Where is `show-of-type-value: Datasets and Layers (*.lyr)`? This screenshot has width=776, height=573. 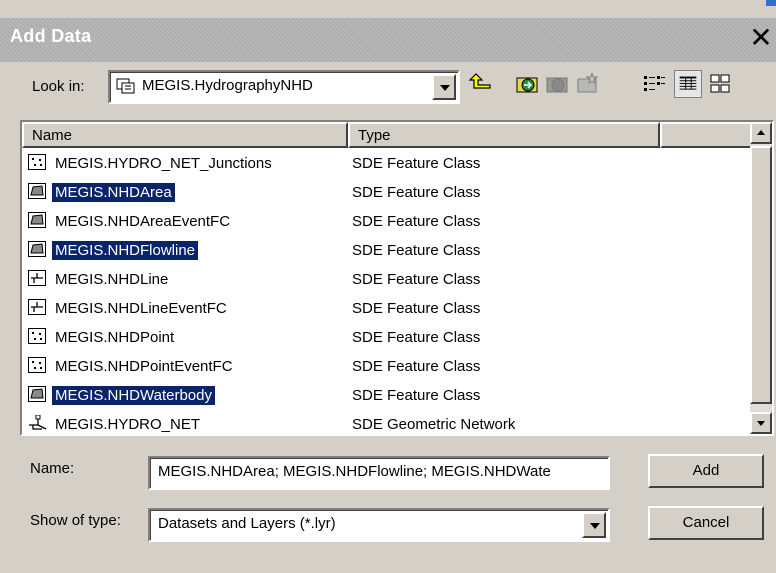
show-of-type-value: Datasets and Layers (*.lyr) is located at coordinates (247, 523).